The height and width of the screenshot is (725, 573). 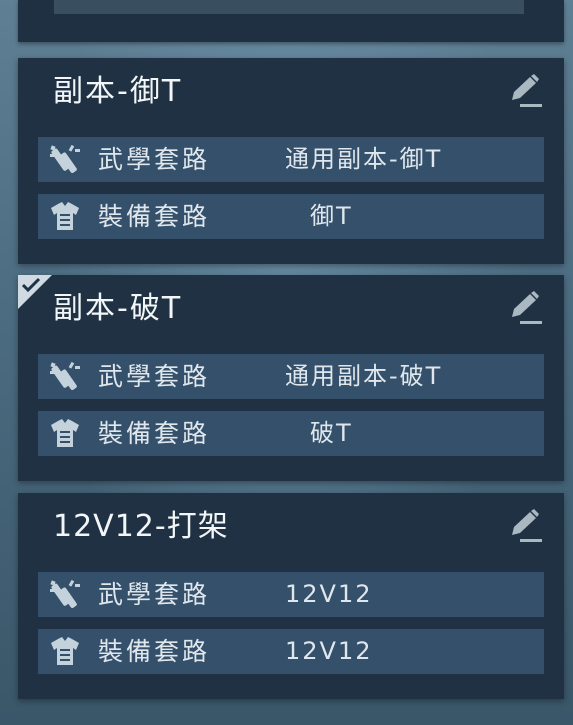 I want to click on equipment-row: 裝備套路 12V12, so click(x=291, y=651).